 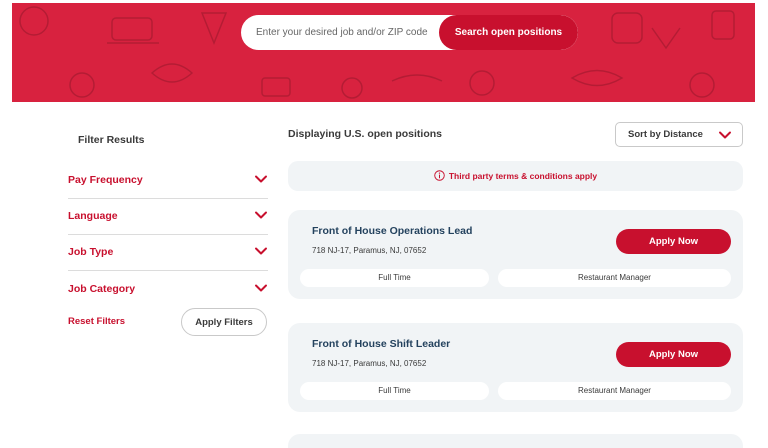 I want to click on reset-filters-link: Reset Filters, so click(x=96, y=321).